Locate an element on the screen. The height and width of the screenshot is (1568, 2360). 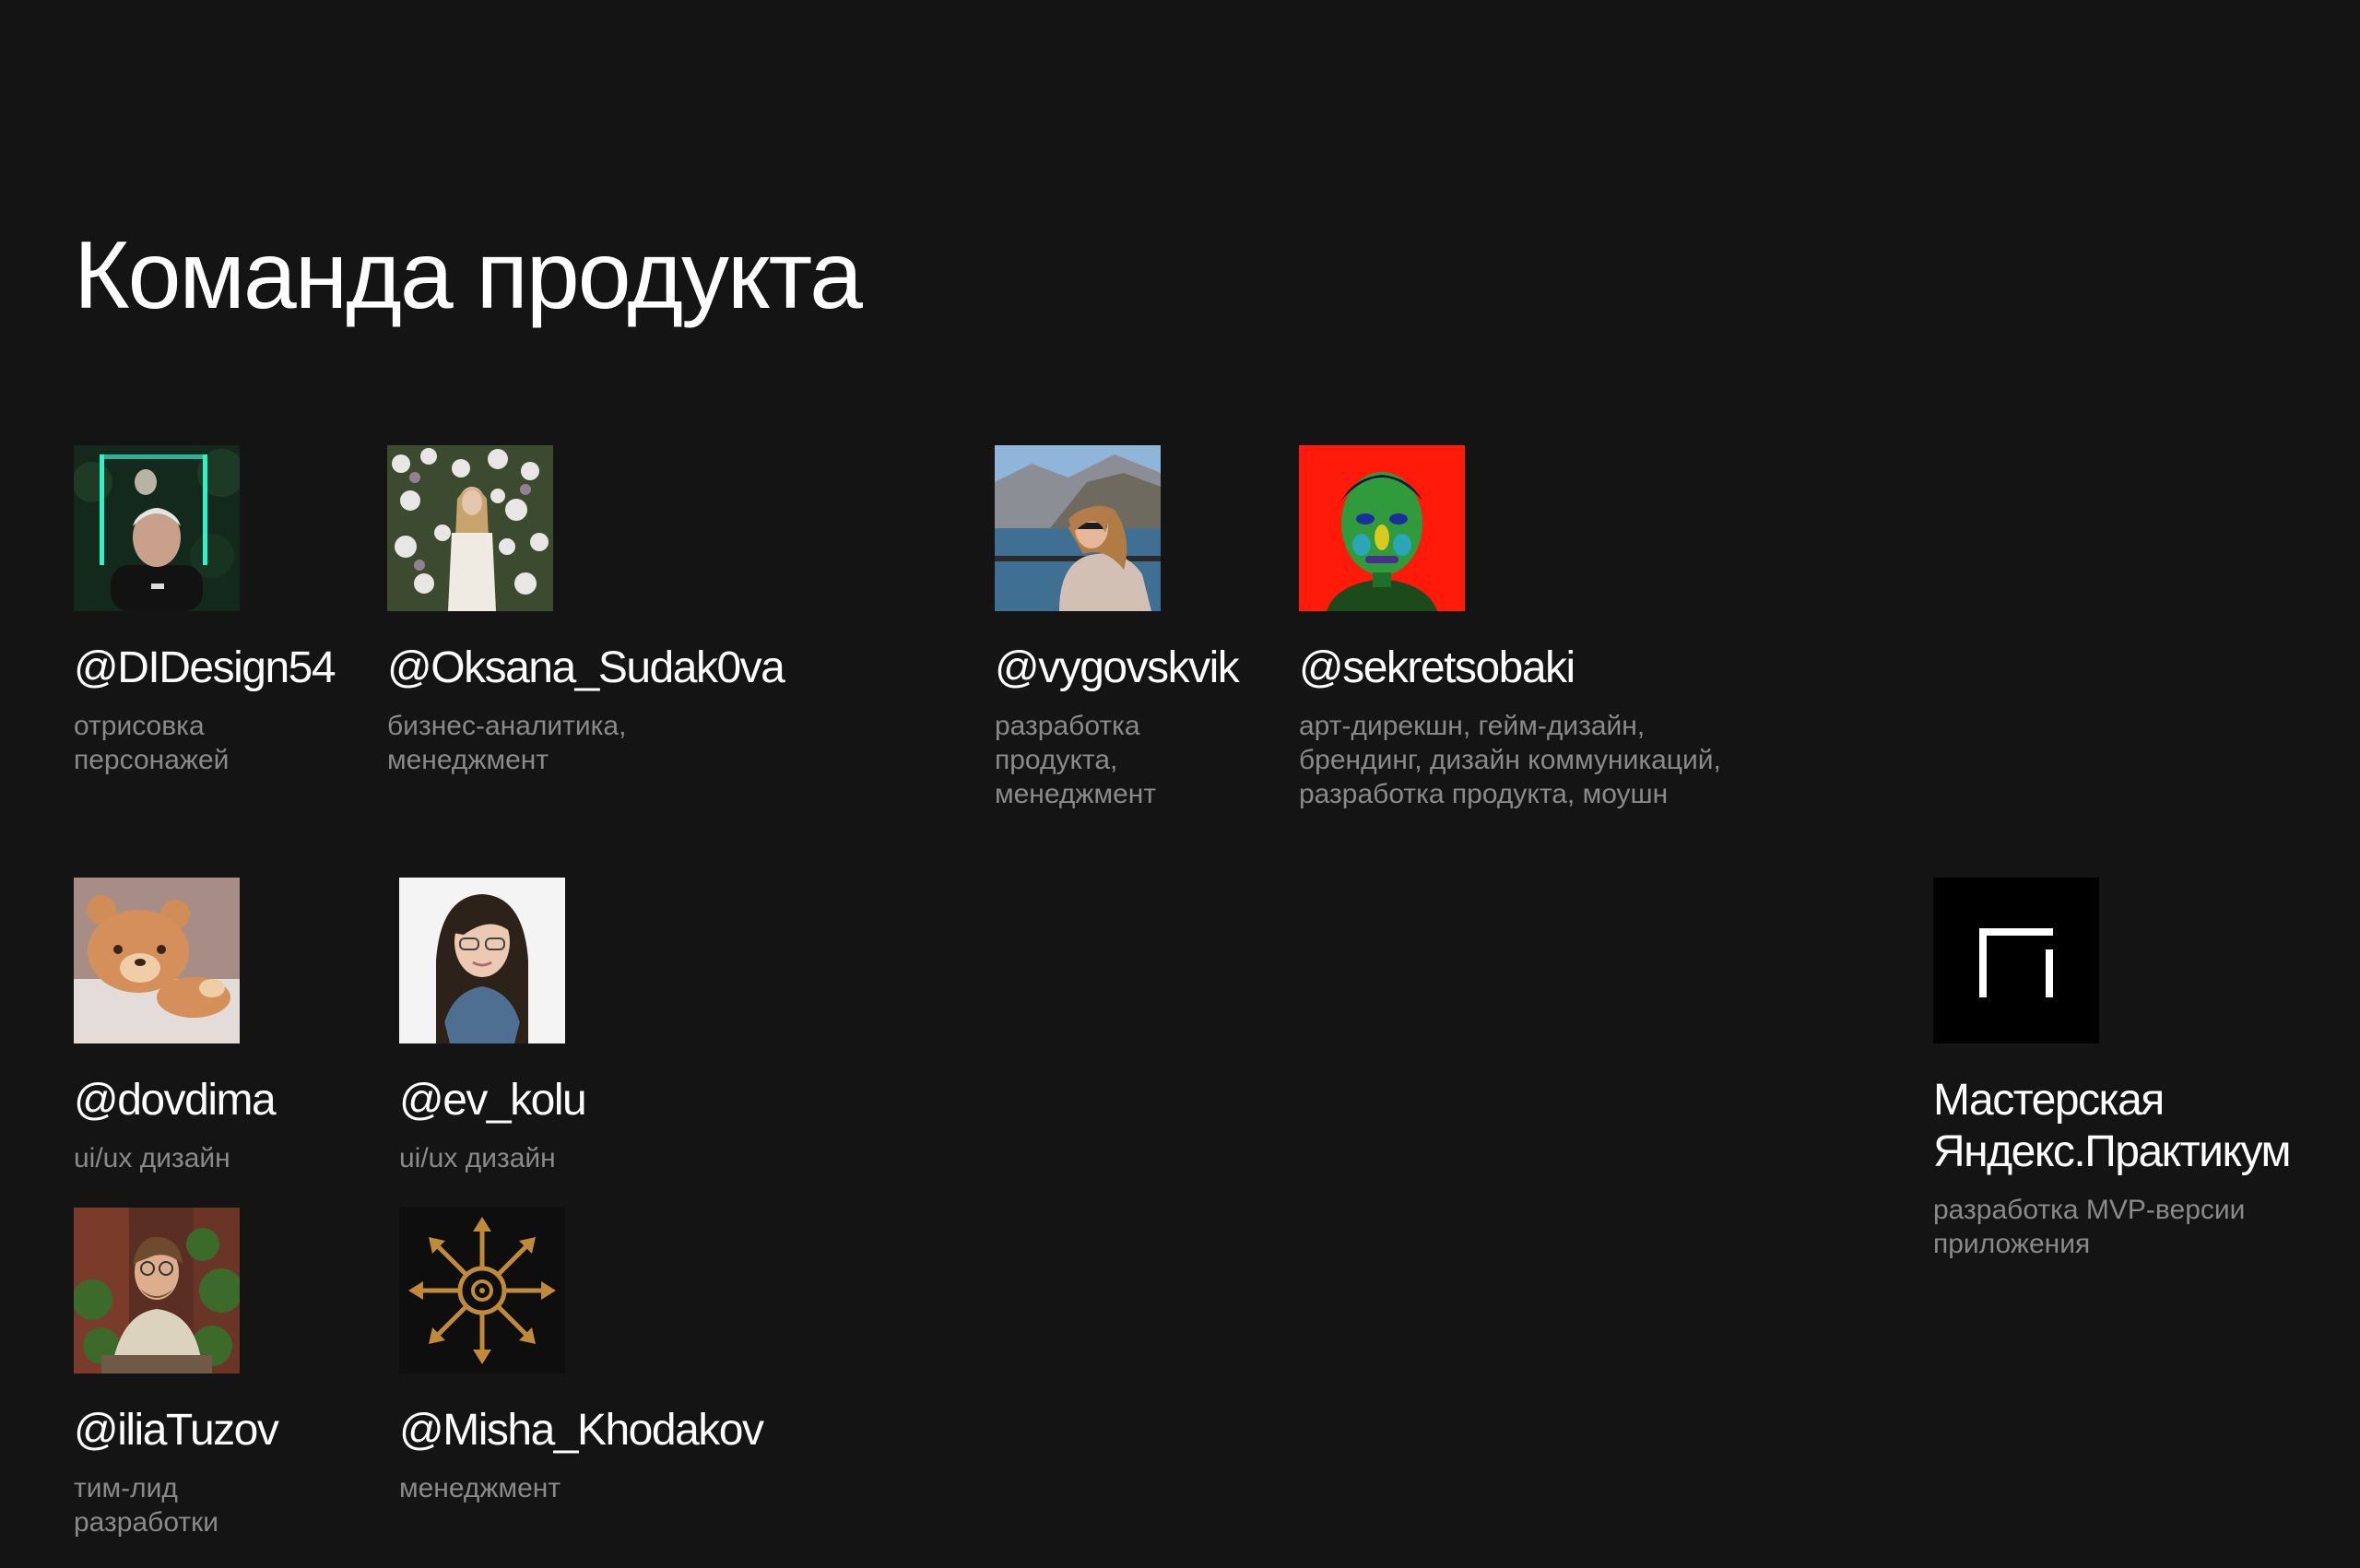
member-handle: @sekretsobaki is located at coordinates (1510, 668).